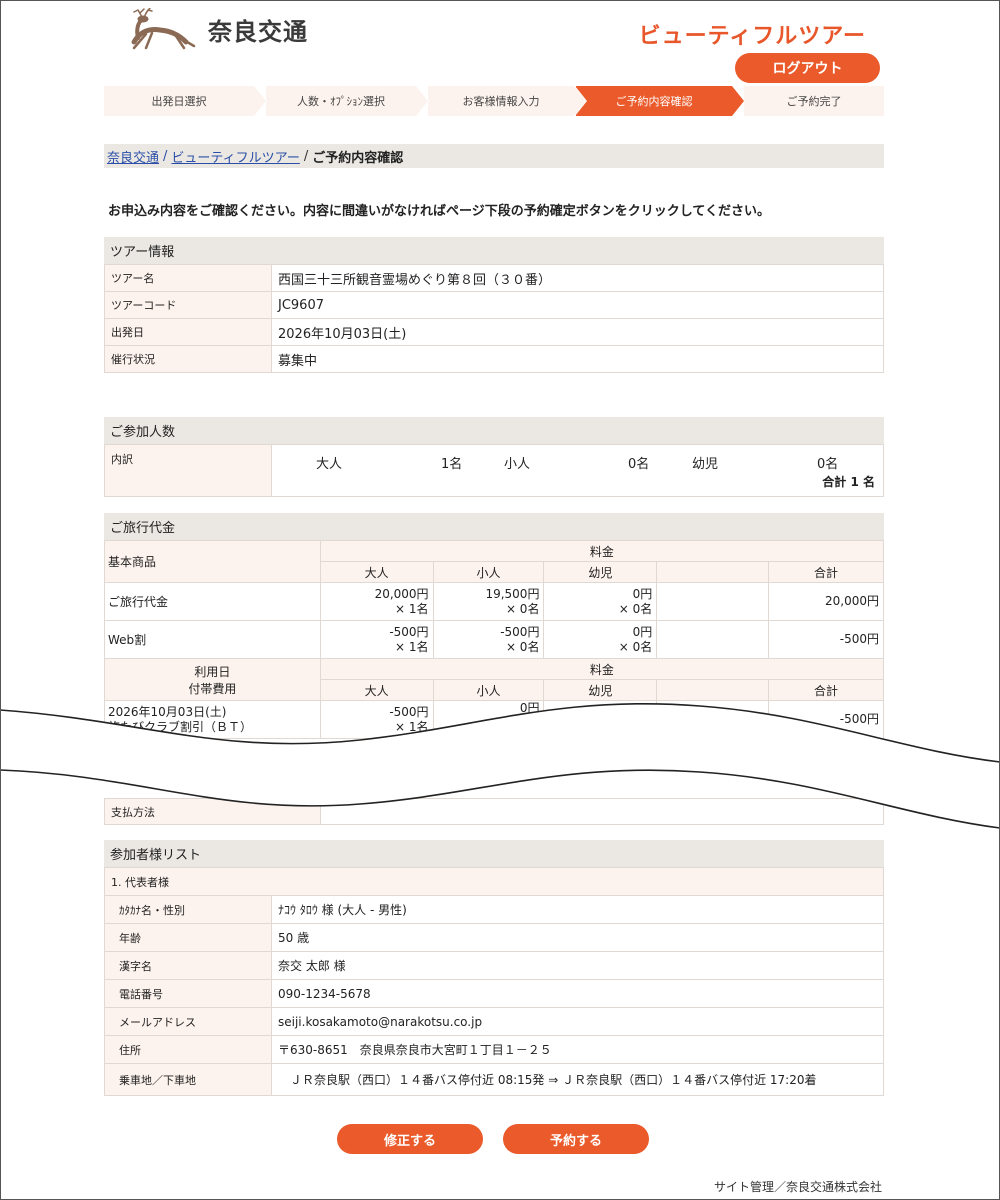 Image resolution: width=1000 pixels, height=1200 pixels. What do you see at coordinates (577, 332) in the screenshot?
I see `departure-date: 2026年10月03日(土)` at bounding box center [577, 332].